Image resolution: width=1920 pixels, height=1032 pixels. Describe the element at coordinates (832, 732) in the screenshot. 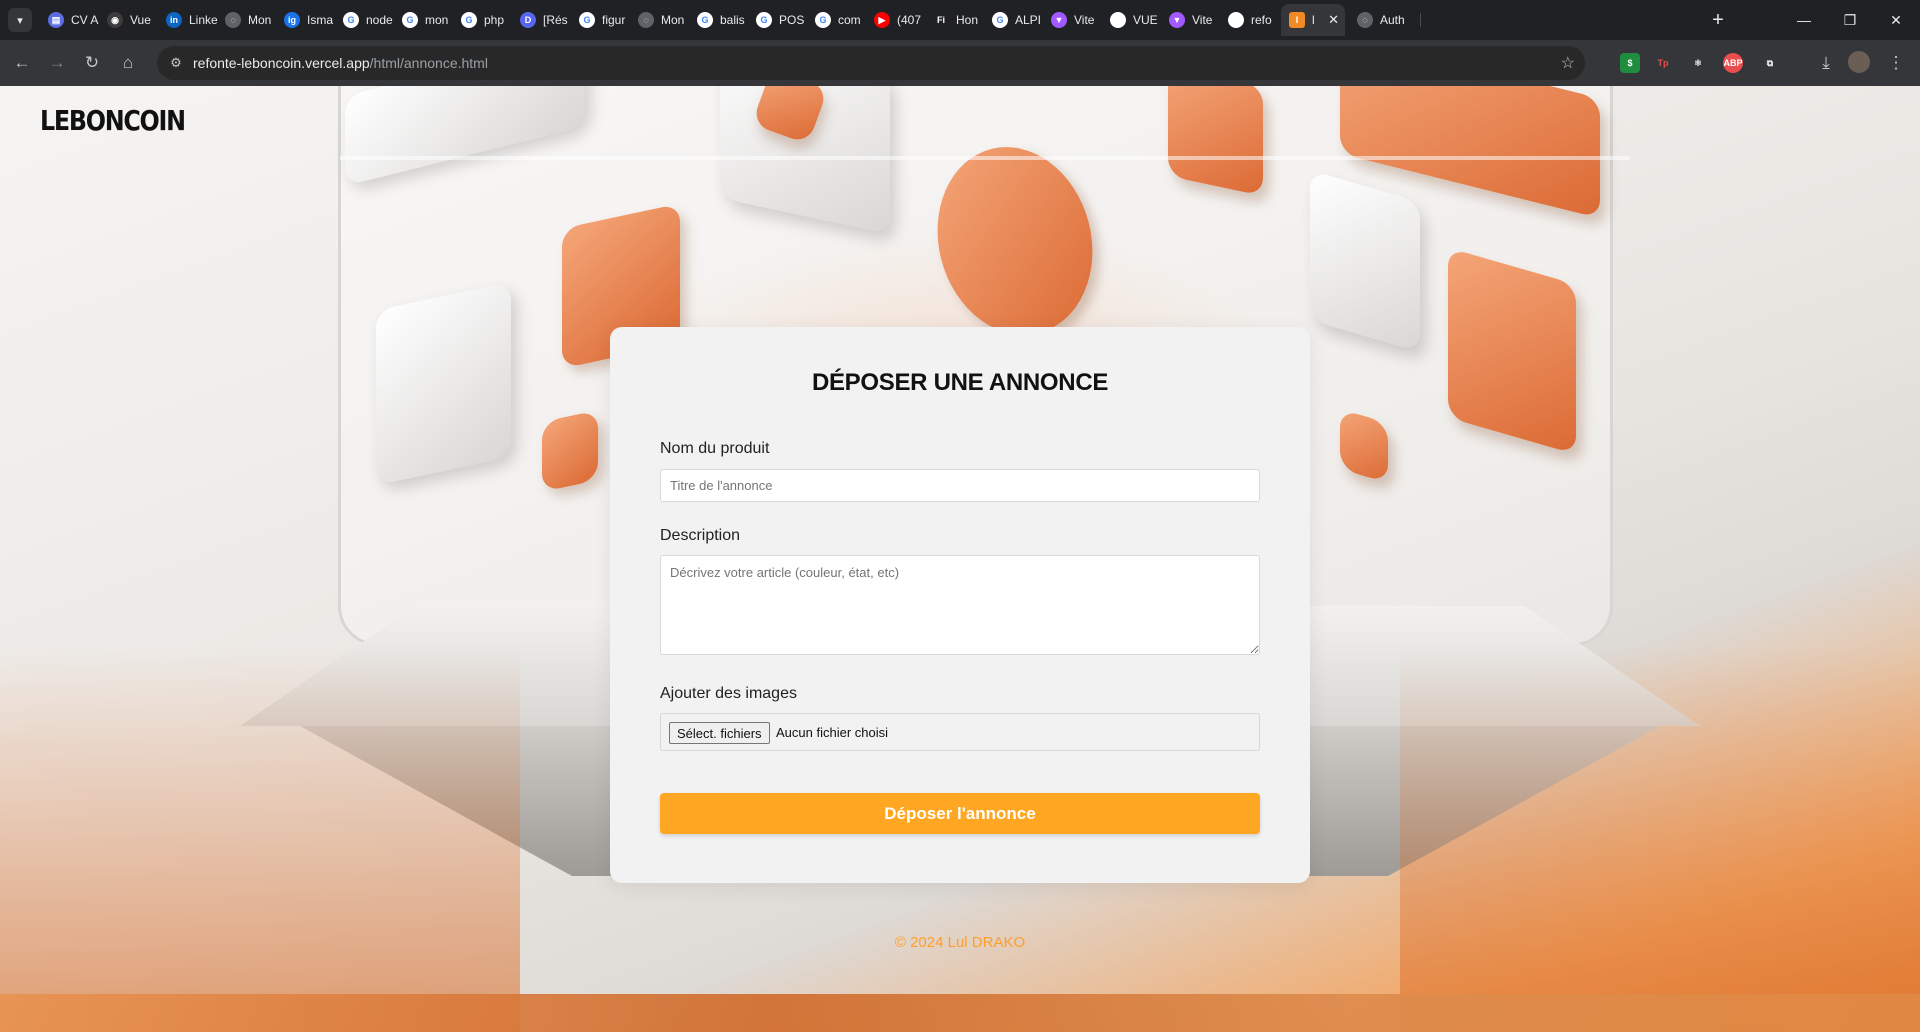

I see `file-status-text: Aucun fichier choisi` at that location.